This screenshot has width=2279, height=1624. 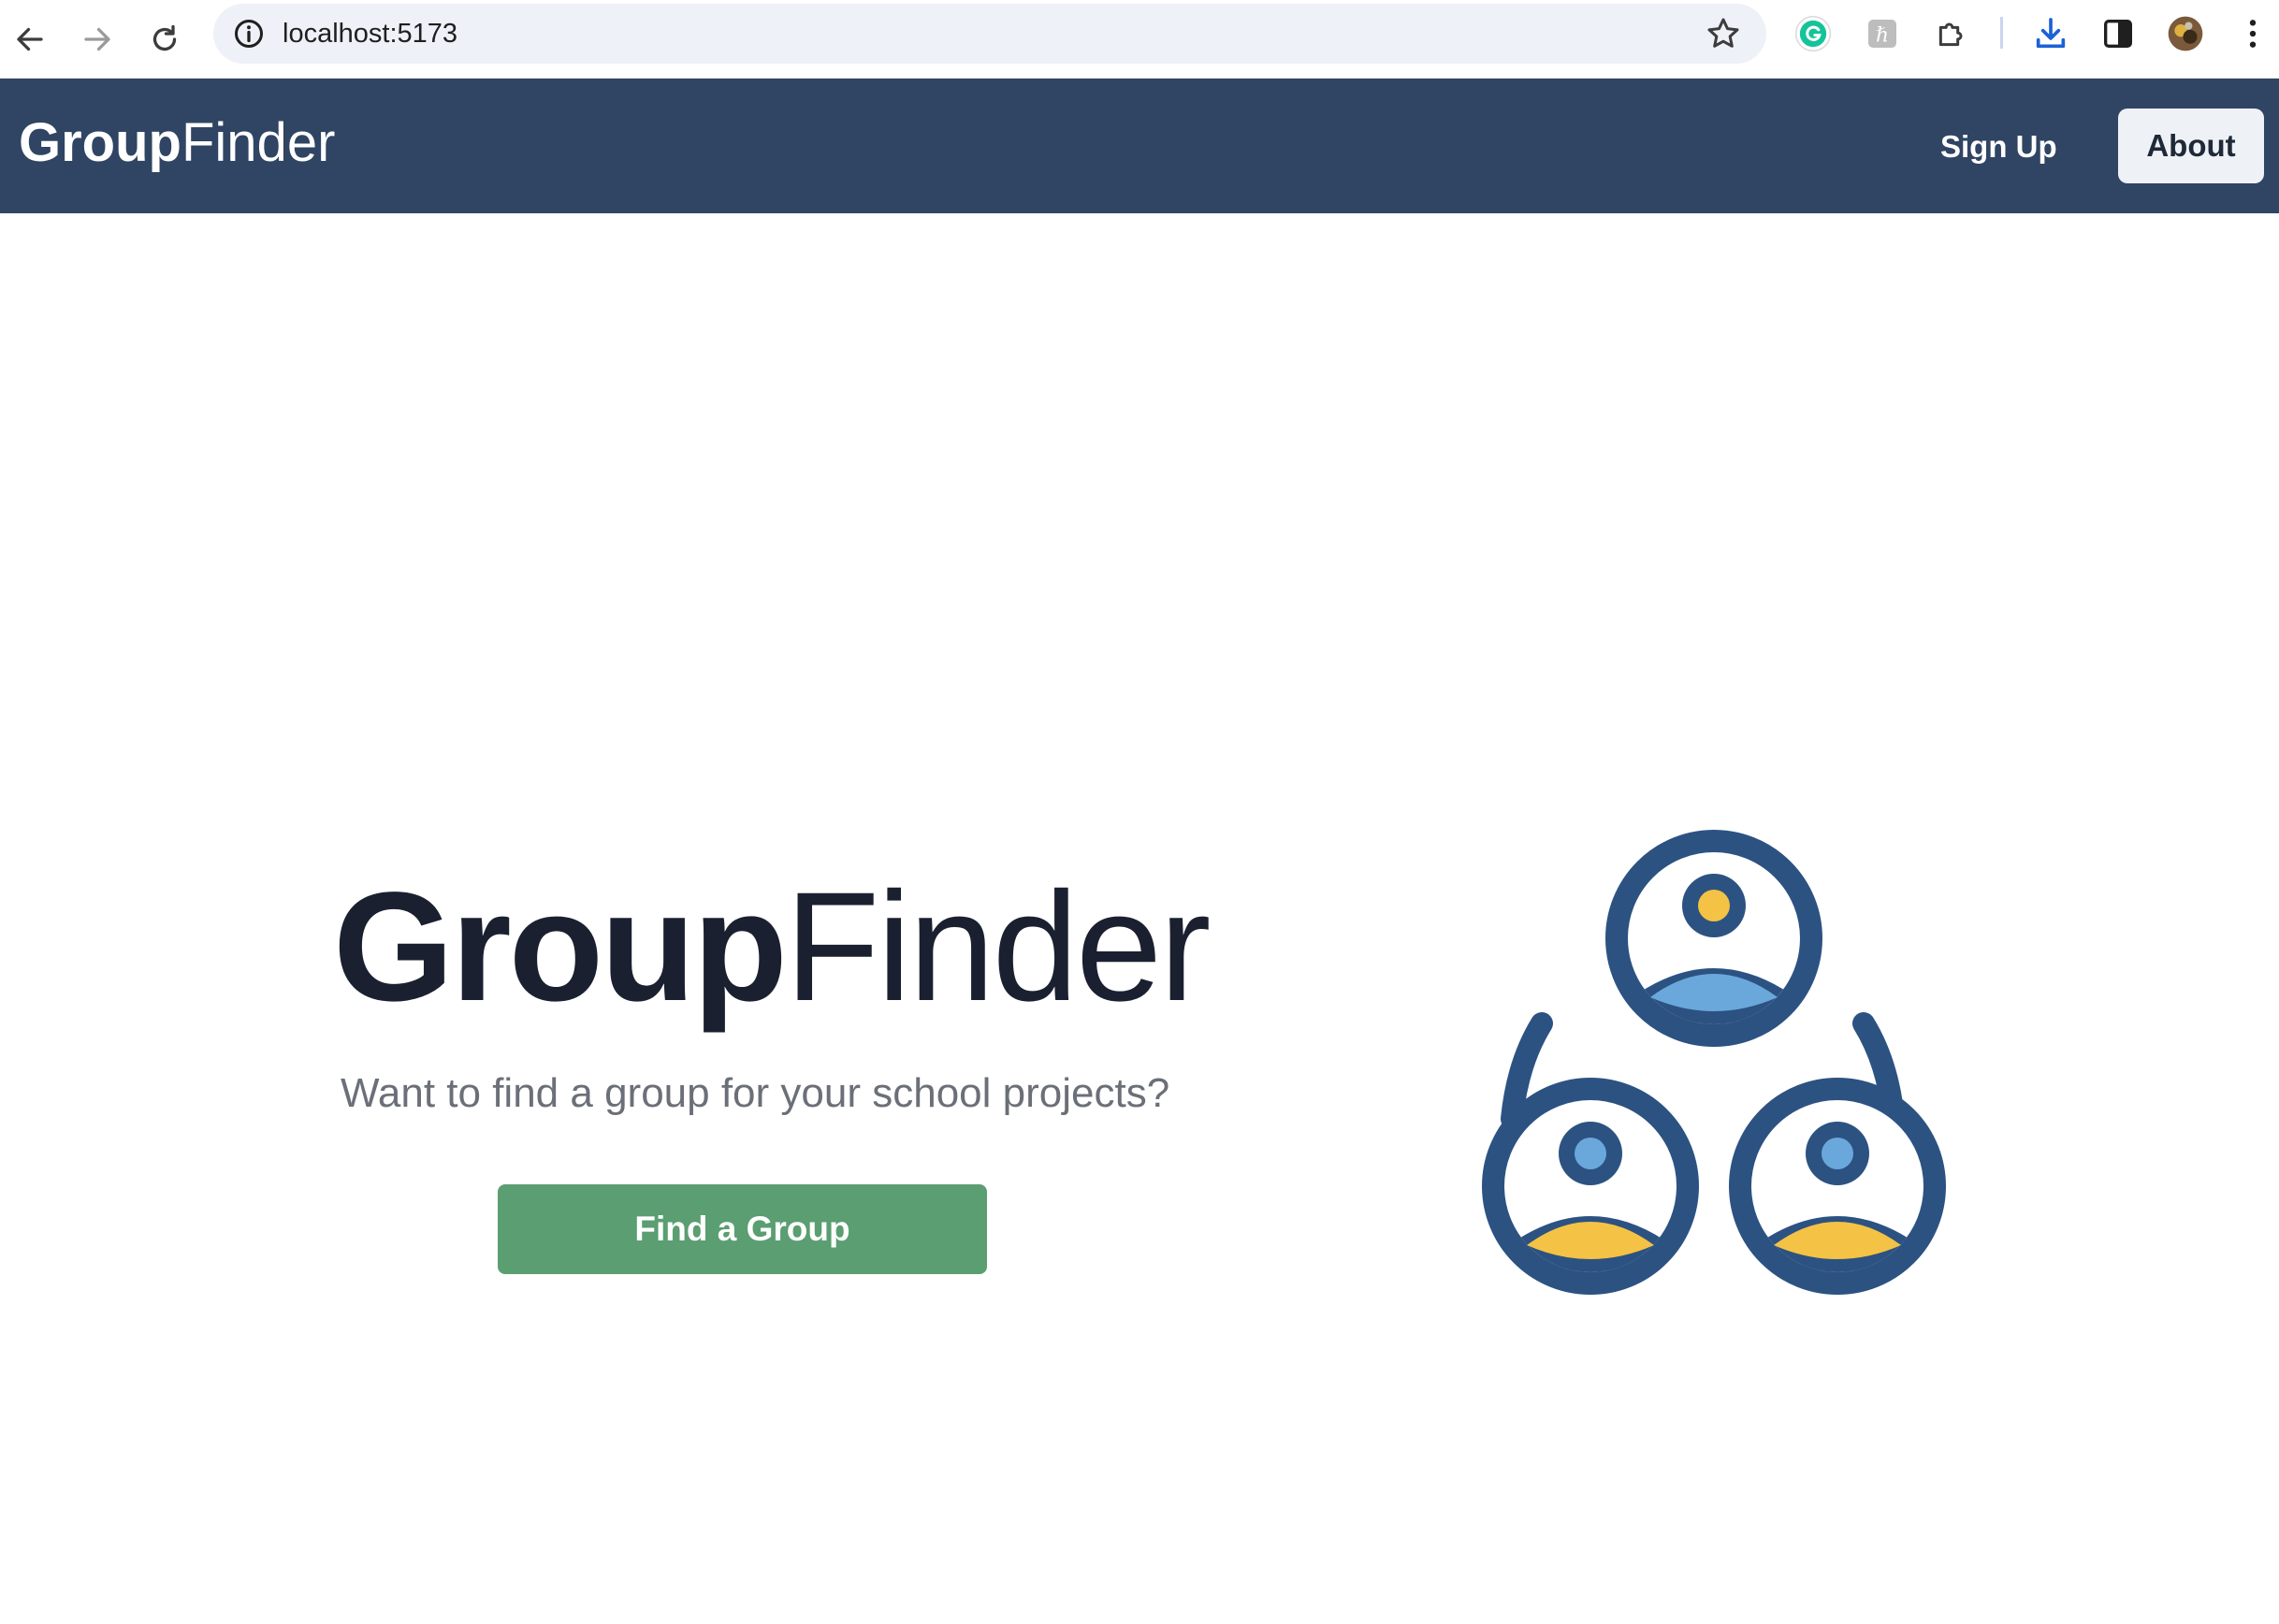 What do you see at coordinates (1714, 1062) in the screenshot?
I see `group-people-icon` at bounding box center [1714, 1062].